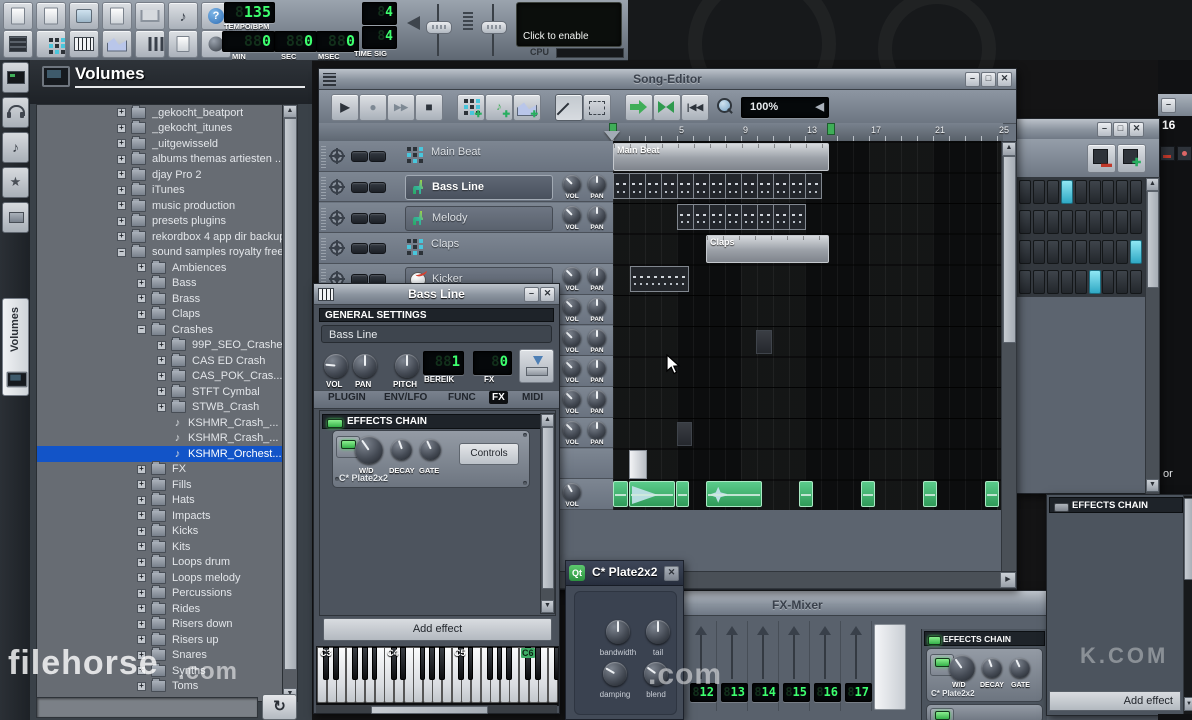 This screenshot has width=1192, height=720. I want to click on effect-slot-partial, so click(984, 712).